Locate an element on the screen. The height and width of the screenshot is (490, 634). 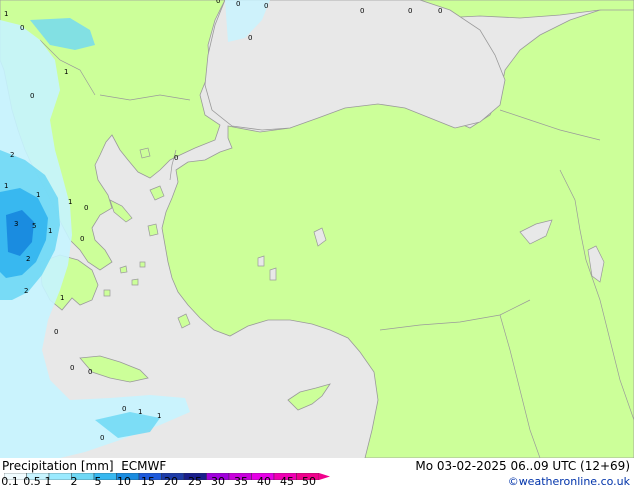
point-value-label: 3 is located at coordinates (16, 224).